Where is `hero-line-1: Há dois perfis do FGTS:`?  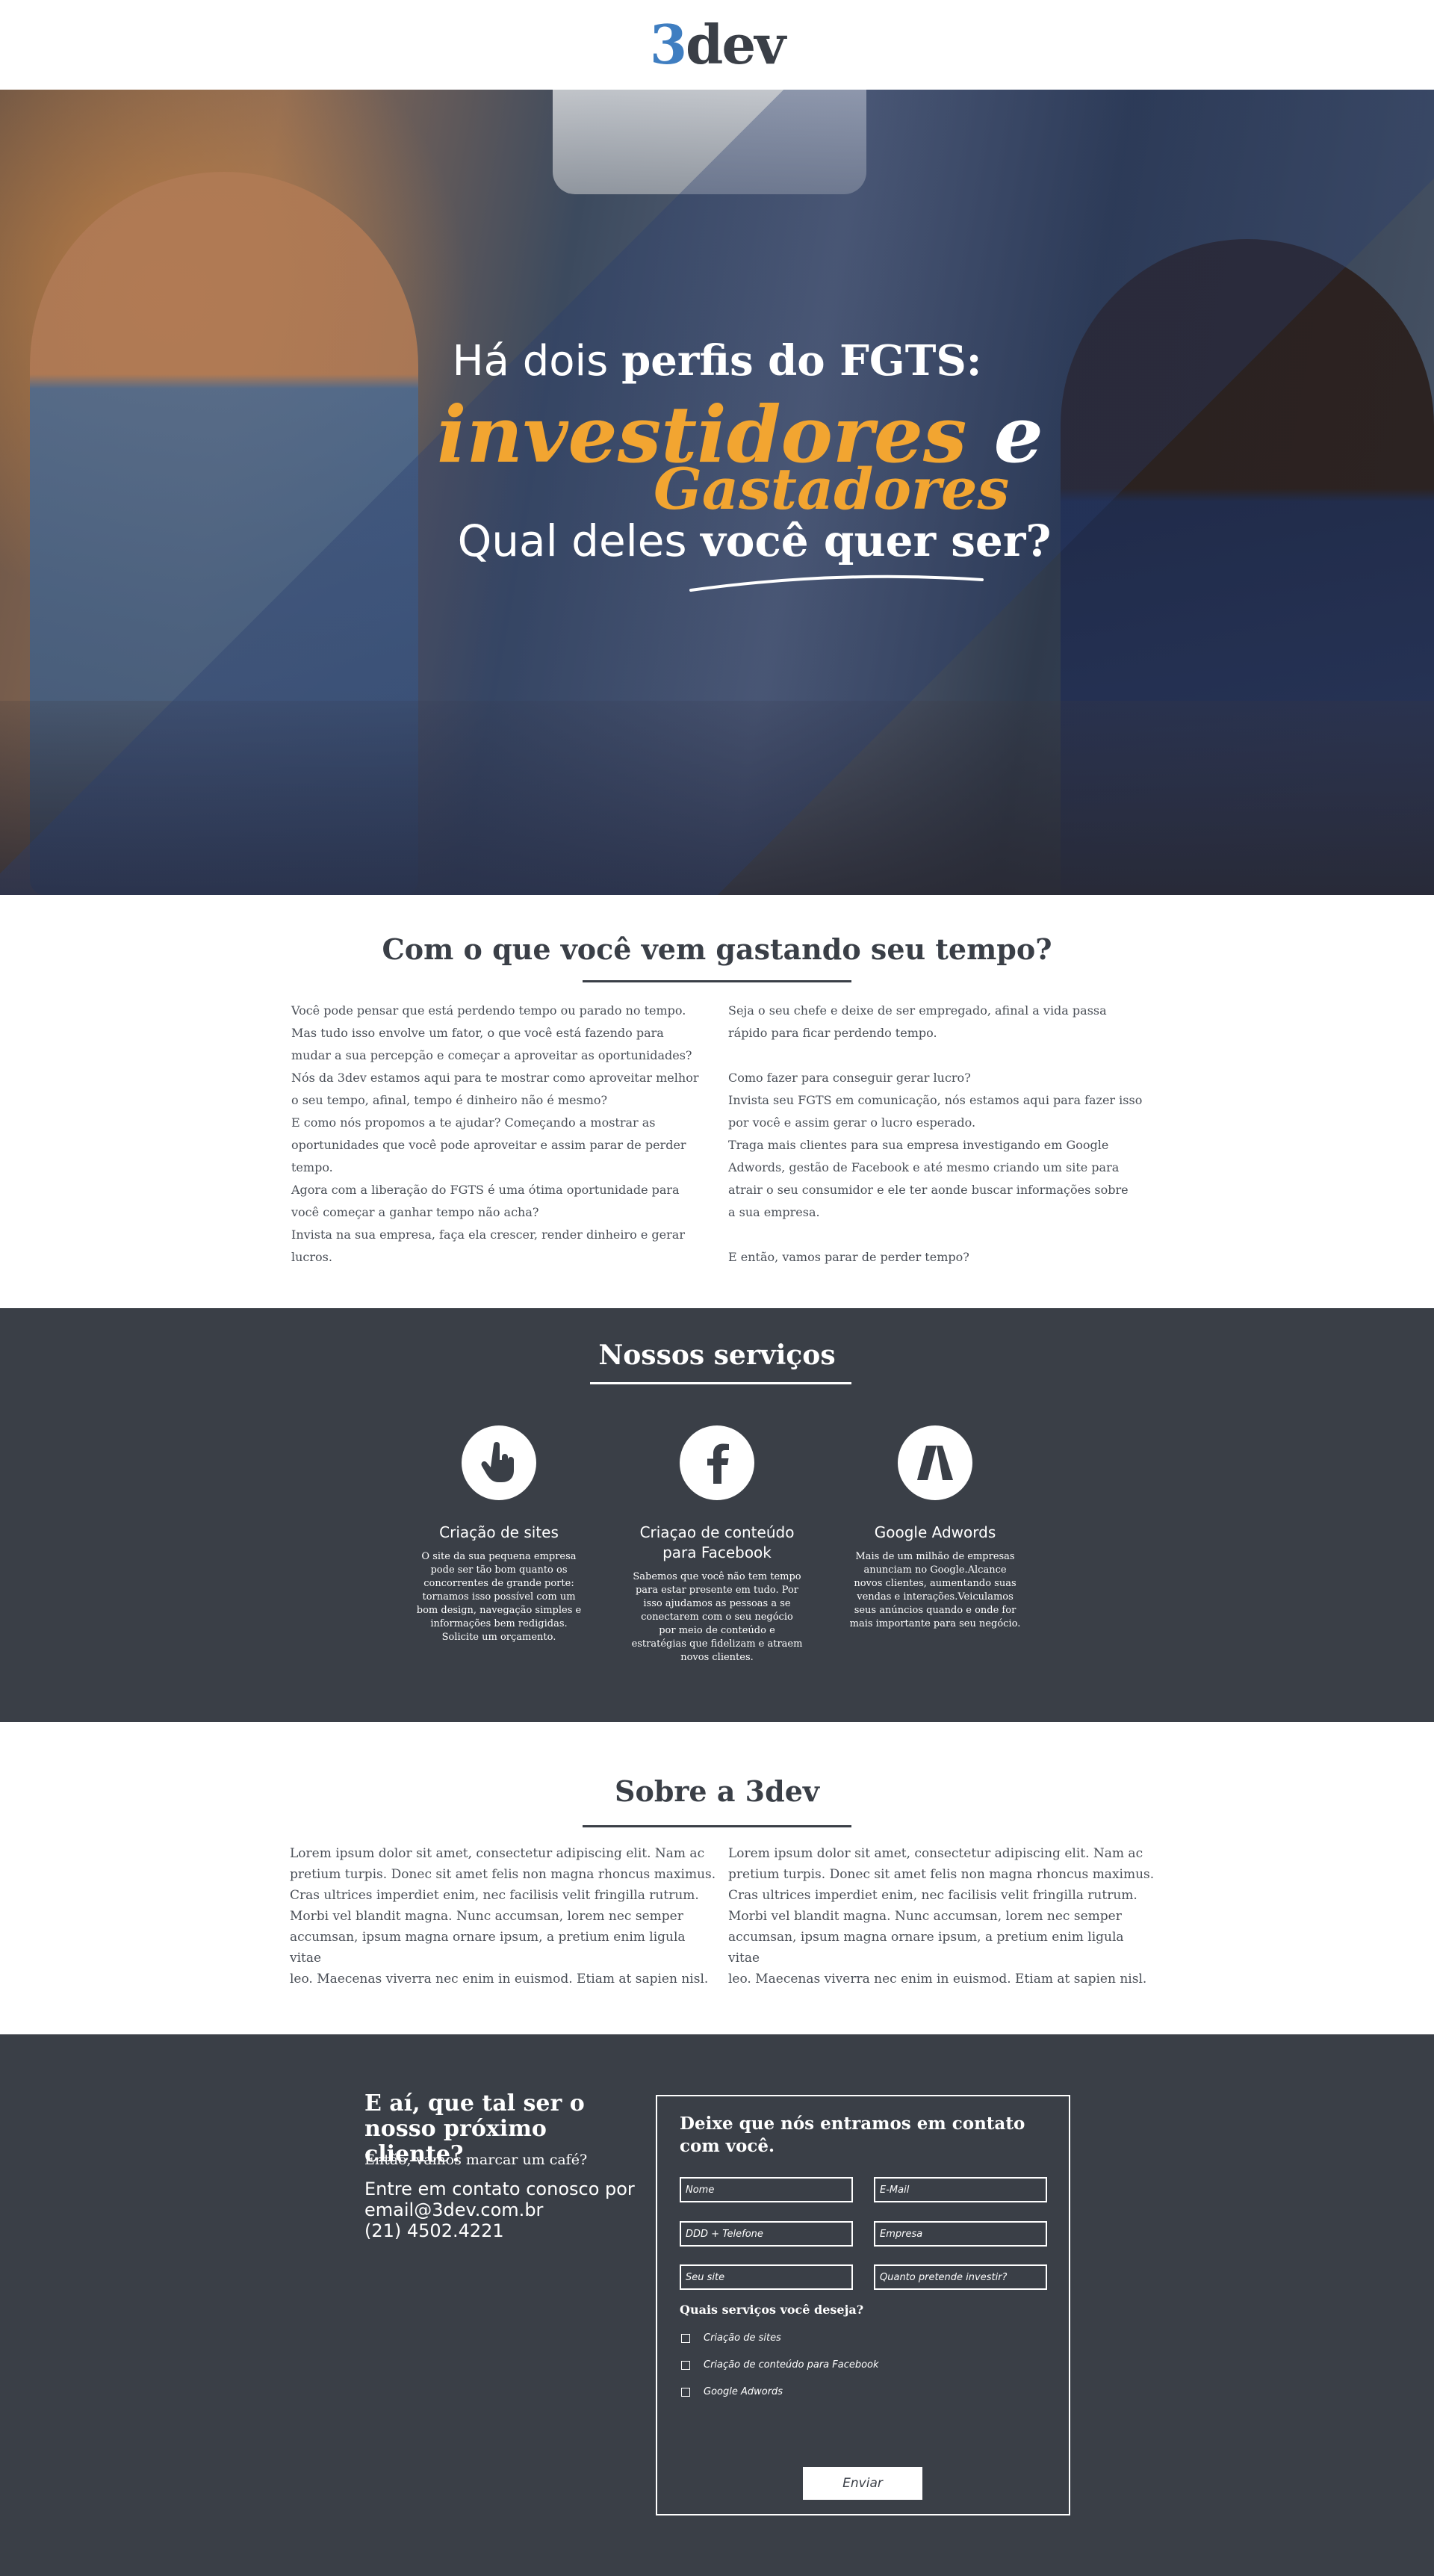 hero-line-1: Há dois perfis do FGTS: is located at coordinates (717, 361).